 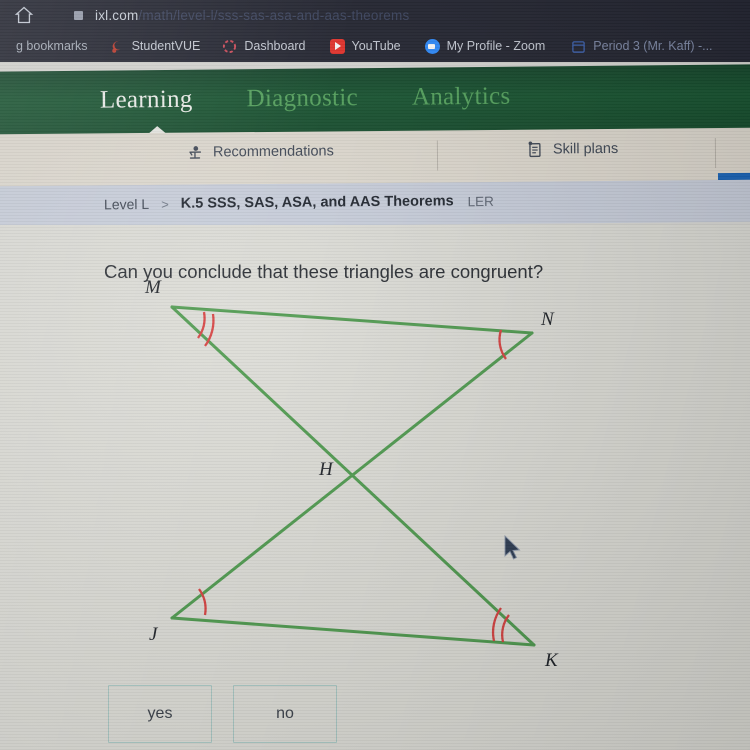 What do you see at coordinates (480, 201) in the screenshot?
I see `breadcrumb-skill-code: LER` at bounding box center [480, 201].